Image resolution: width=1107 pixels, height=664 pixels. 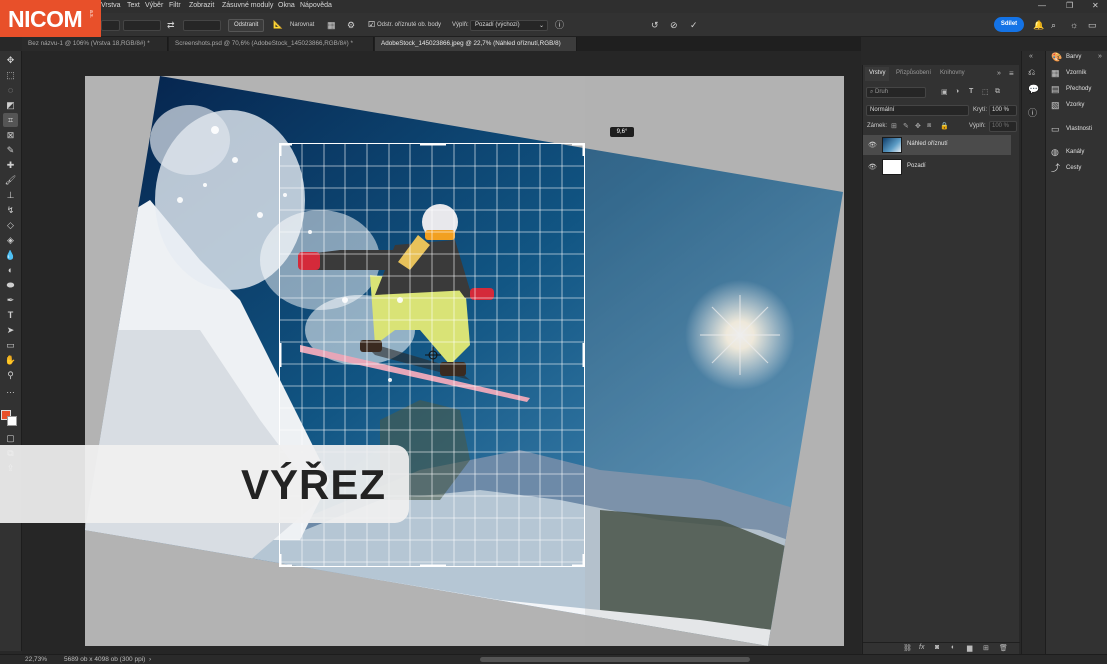 What do you see at coordinates (937, 647) in the screenshot?
I see `add-mask-icon: ◙` at bounding box center [937, 647].